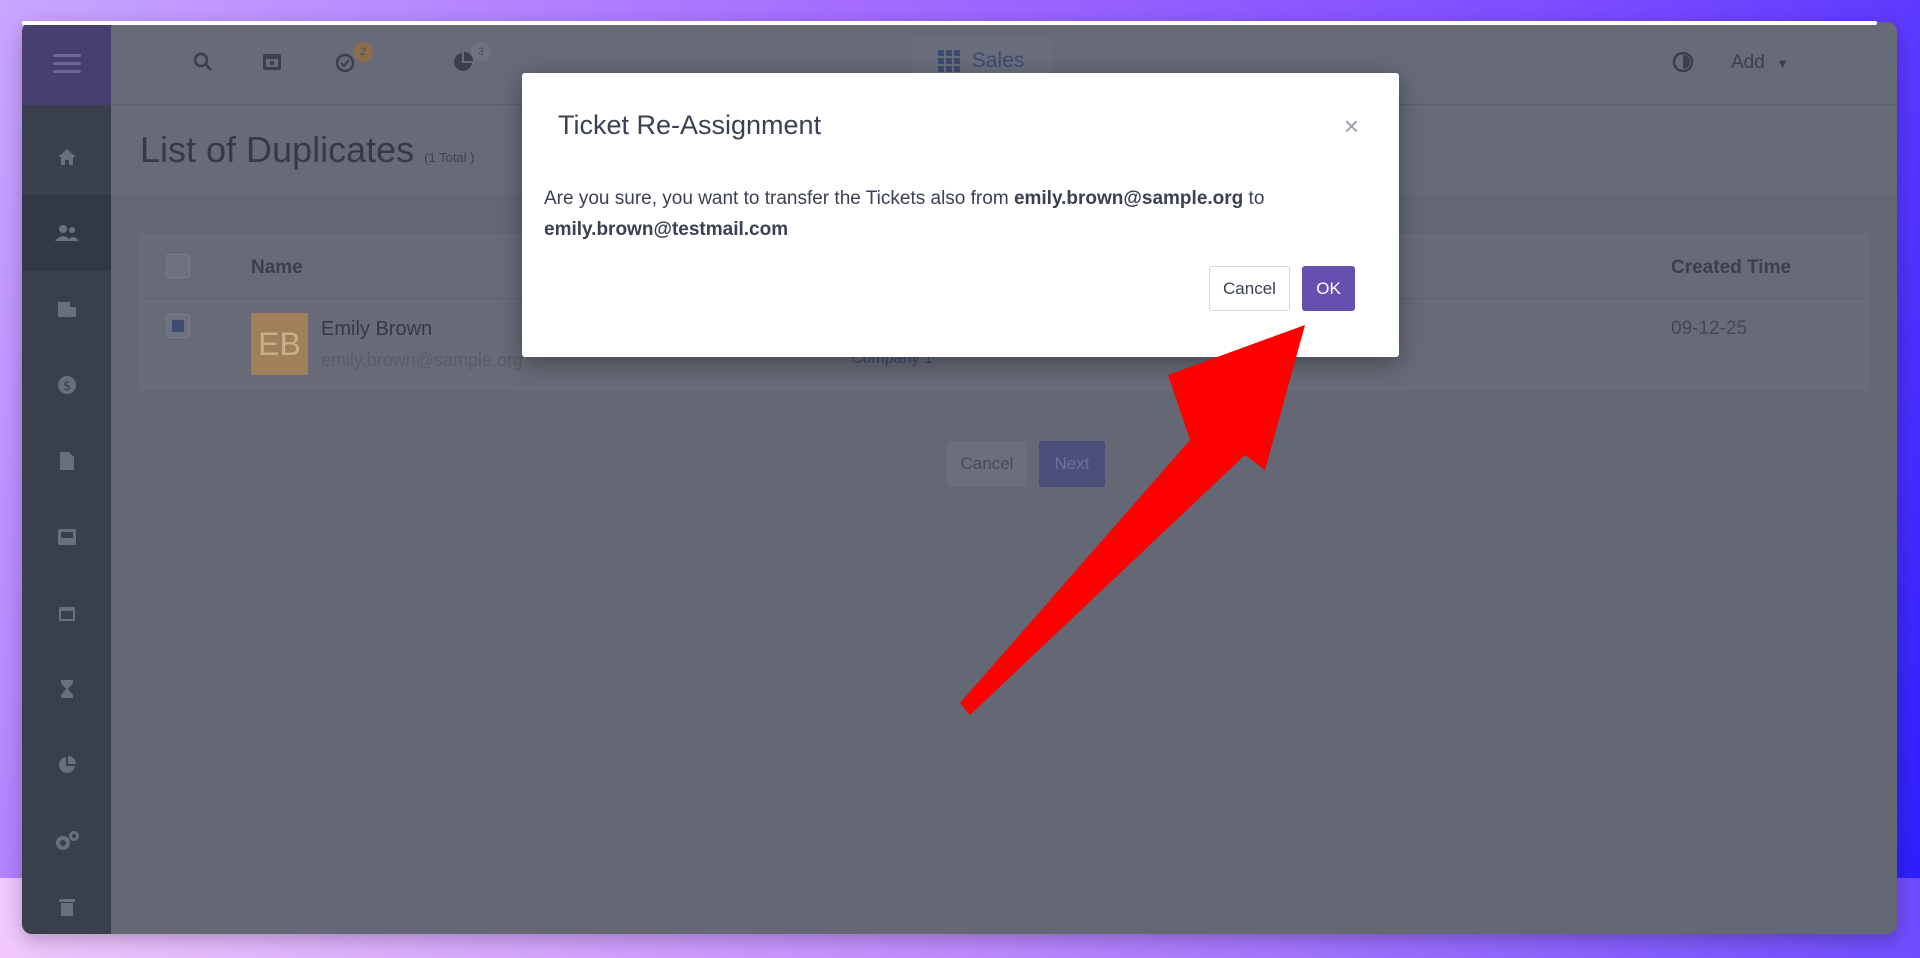 The image size is (1920, 958). I want to click on next-button: Next, so click(1072, 464).